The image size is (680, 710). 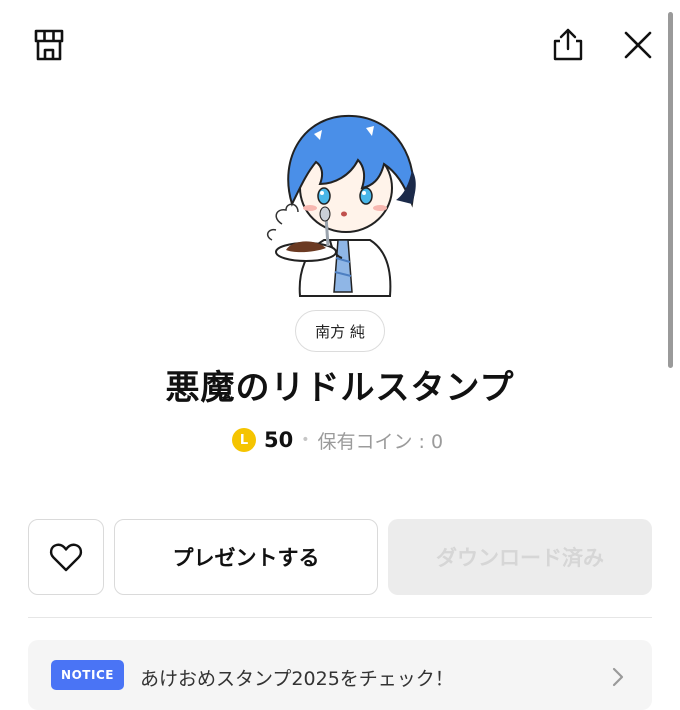 I want to click on notice-text: あけおめスタンプ2025をチェック！, so click(x=297, y=679).